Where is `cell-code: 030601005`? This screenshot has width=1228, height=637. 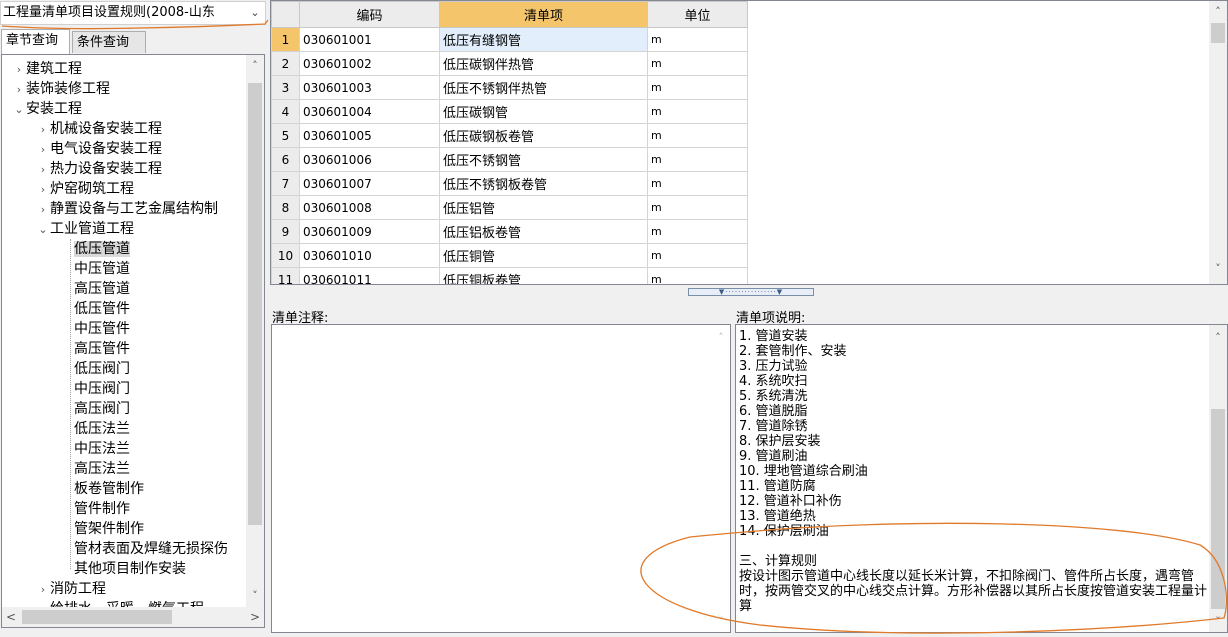 cell-code: 030601005 is located at coordinates (369, 135).